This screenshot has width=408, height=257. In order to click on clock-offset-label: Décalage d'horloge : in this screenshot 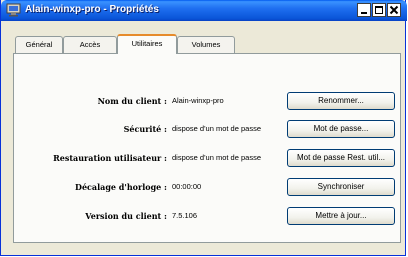, I will do `click(121, 187)`.